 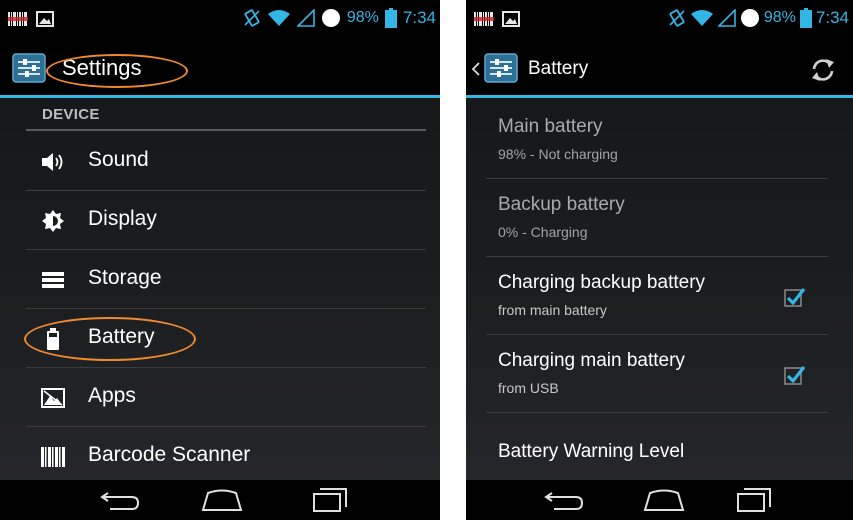 What do you see at coordinates (226, 338) in the screenshot?
I see `menu-item-battery: Battery` at bounding box center [226, 338].